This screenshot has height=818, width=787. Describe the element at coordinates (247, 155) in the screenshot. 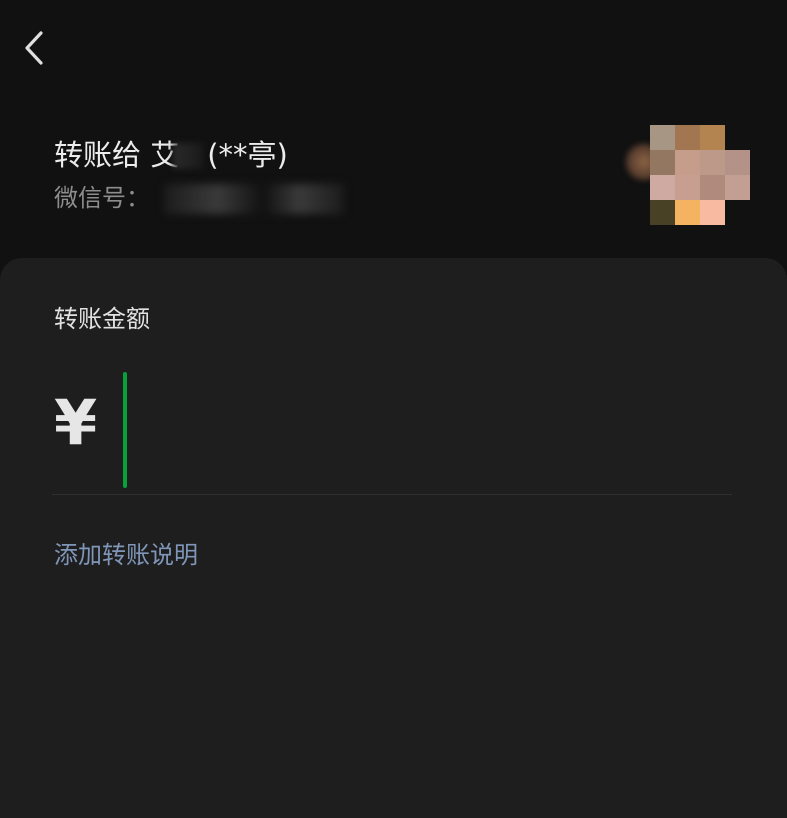

I see `recipient-title-suffix: (**亭)` at that location.